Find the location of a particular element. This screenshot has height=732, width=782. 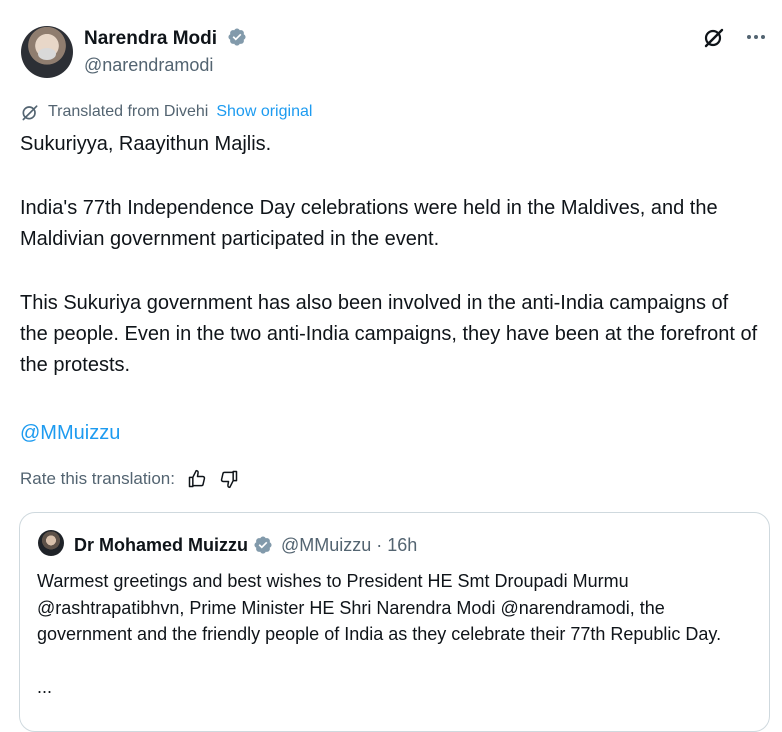

quoted-header: Dr Mohamed Muizzu @MMuizzu · 16h is located at coordinates (245, 545).